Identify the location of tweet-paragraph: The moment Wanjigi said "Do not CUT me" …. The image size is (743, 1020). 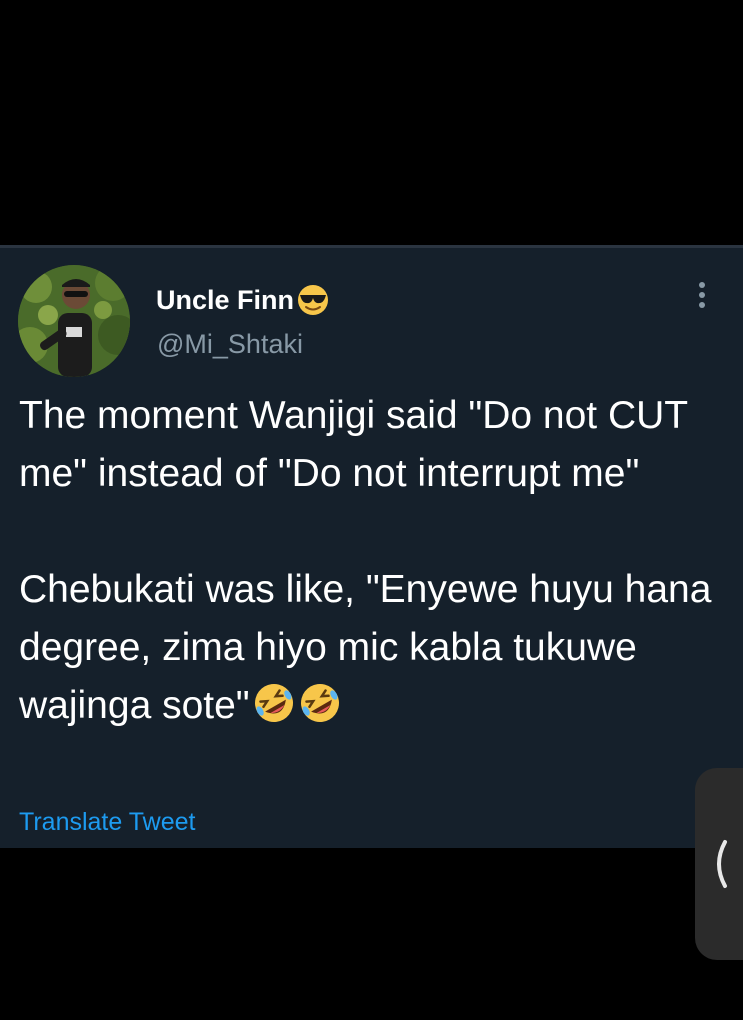
(353, 444).